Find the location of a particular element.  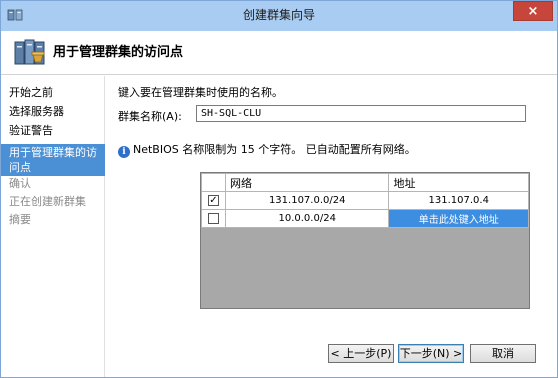

step-access-point: 用于管理群集的访问点 is located at coordinates (53, 160).